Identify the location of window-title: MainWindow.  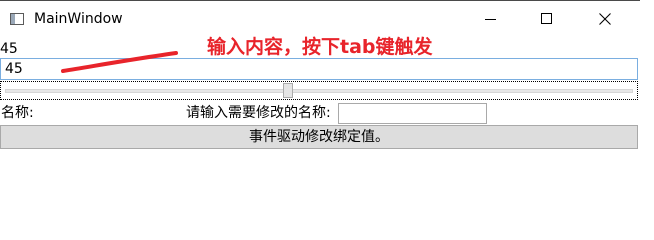
(78, 19).